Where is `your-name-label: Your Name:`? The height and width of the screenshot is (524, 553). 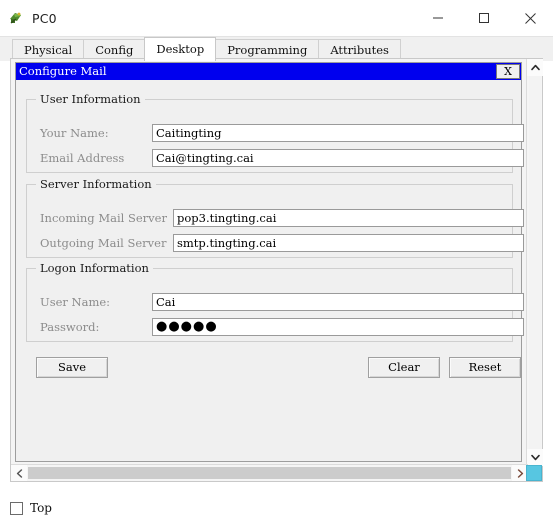 your-name-label: Your Name: is located at coordinates (74, 133).